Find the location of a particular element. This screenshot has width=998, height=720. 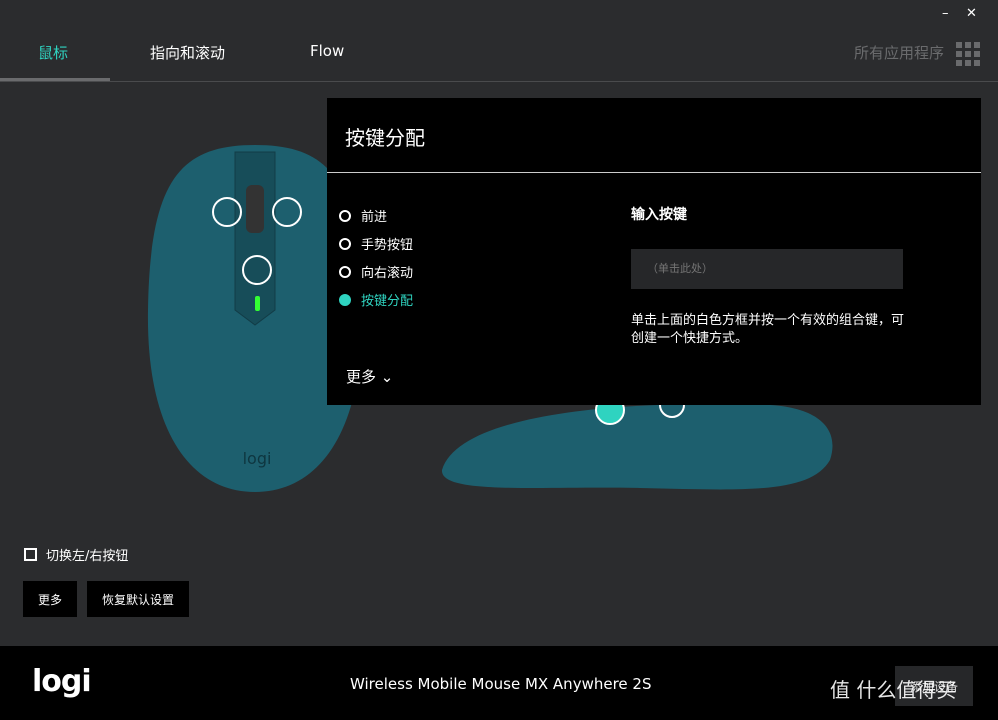

logi-logo: logi is located at coordinates (62, 681).